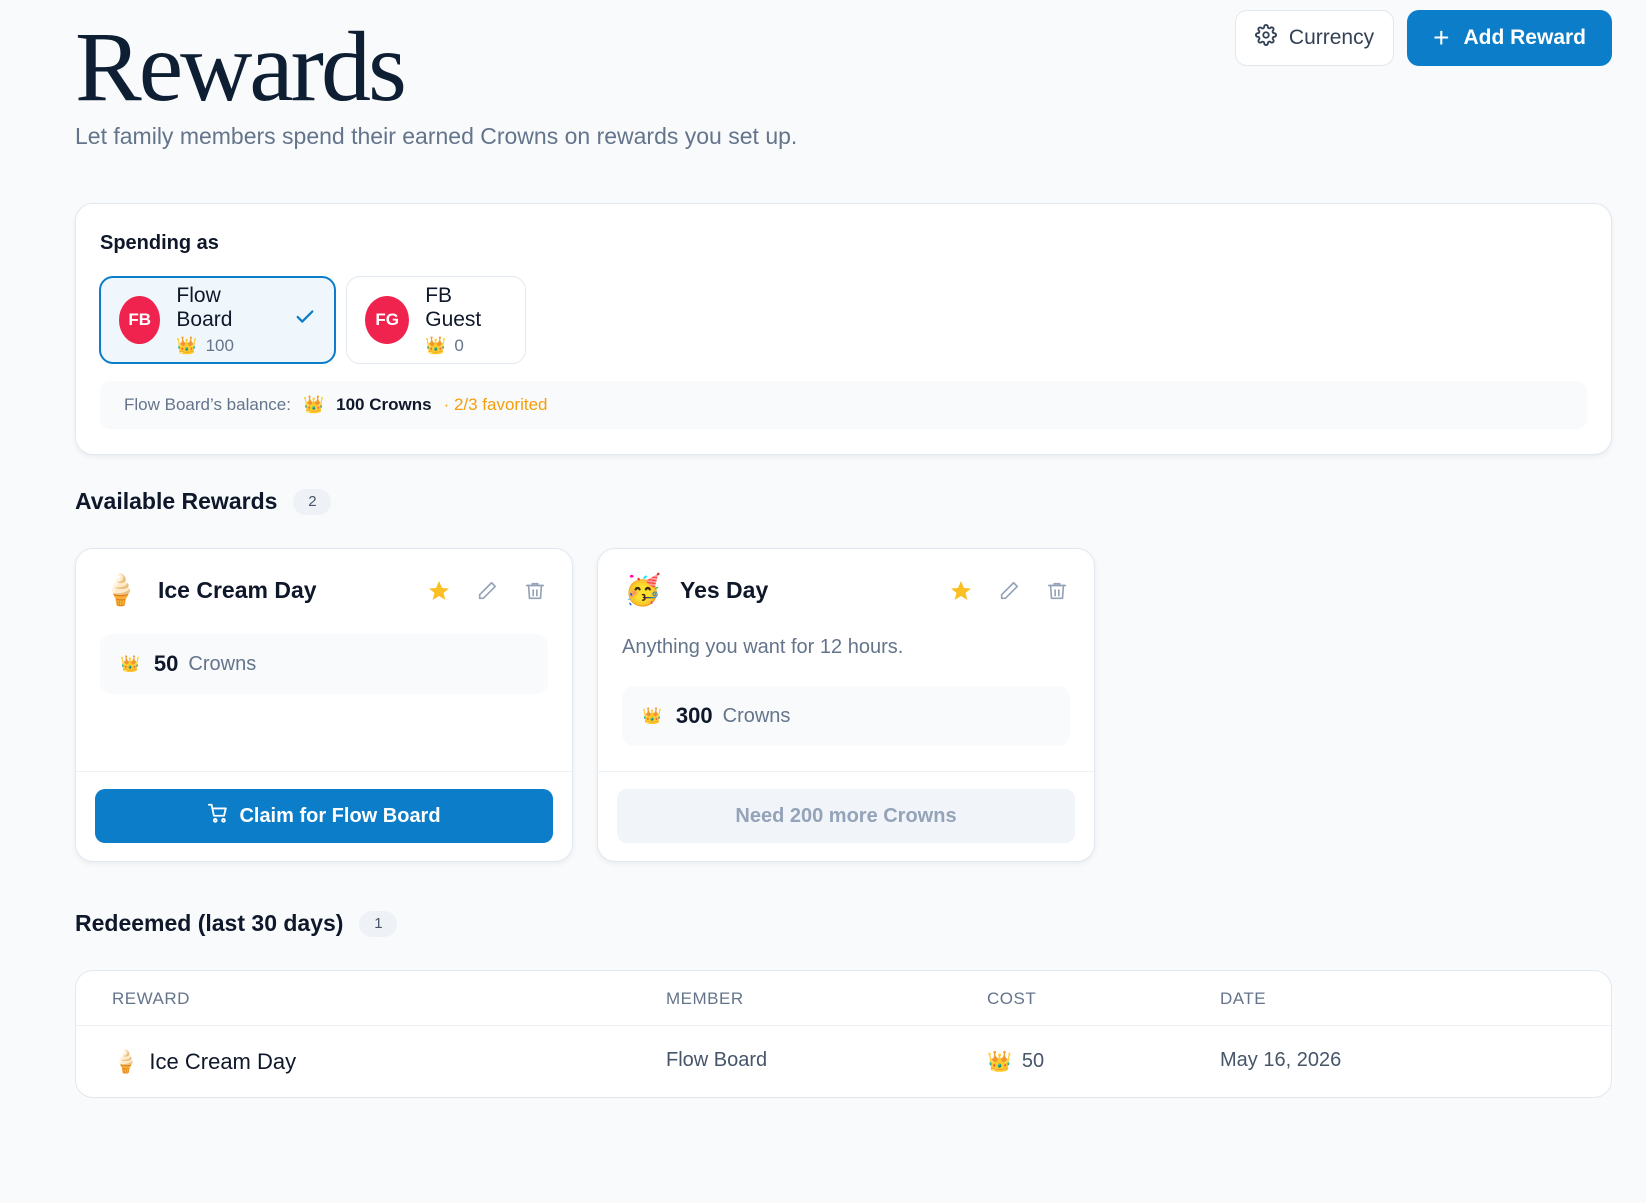 The width and height of the screenshot is (1646, 1203). Describe the element at coordinates (166, 663) in the screenshot. I see `cost-value: 50` at that location.